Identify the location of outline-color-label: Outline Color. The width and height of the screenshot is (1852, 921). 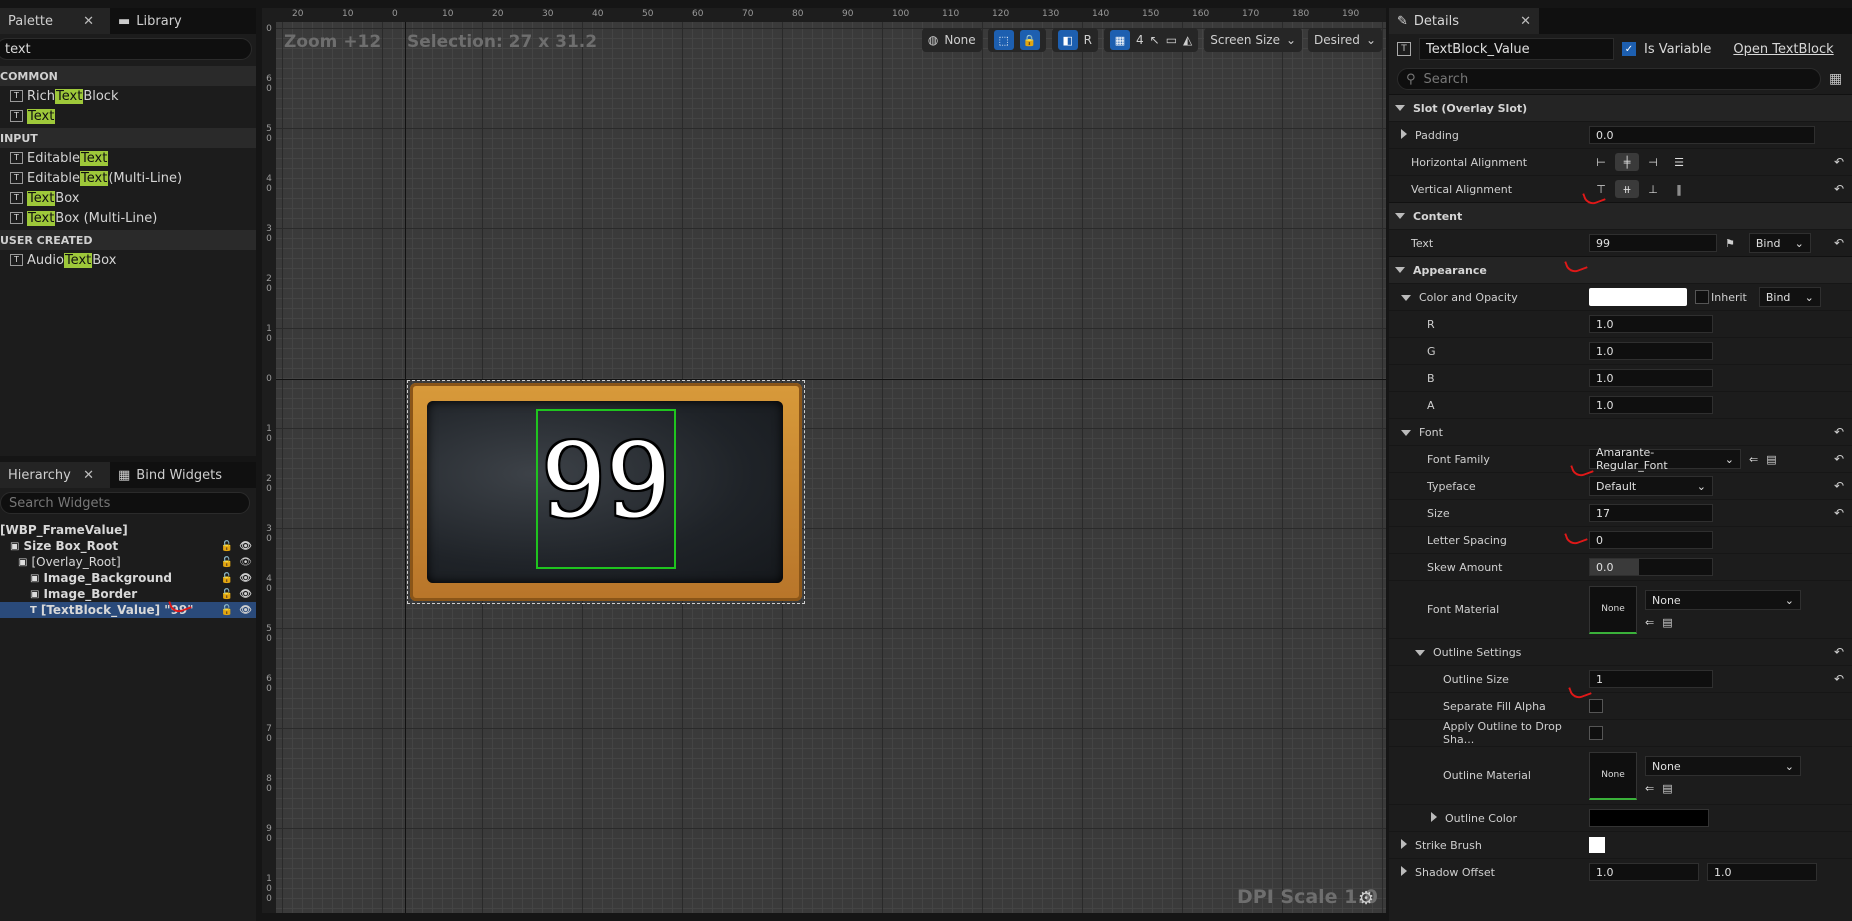
(1489, 818).